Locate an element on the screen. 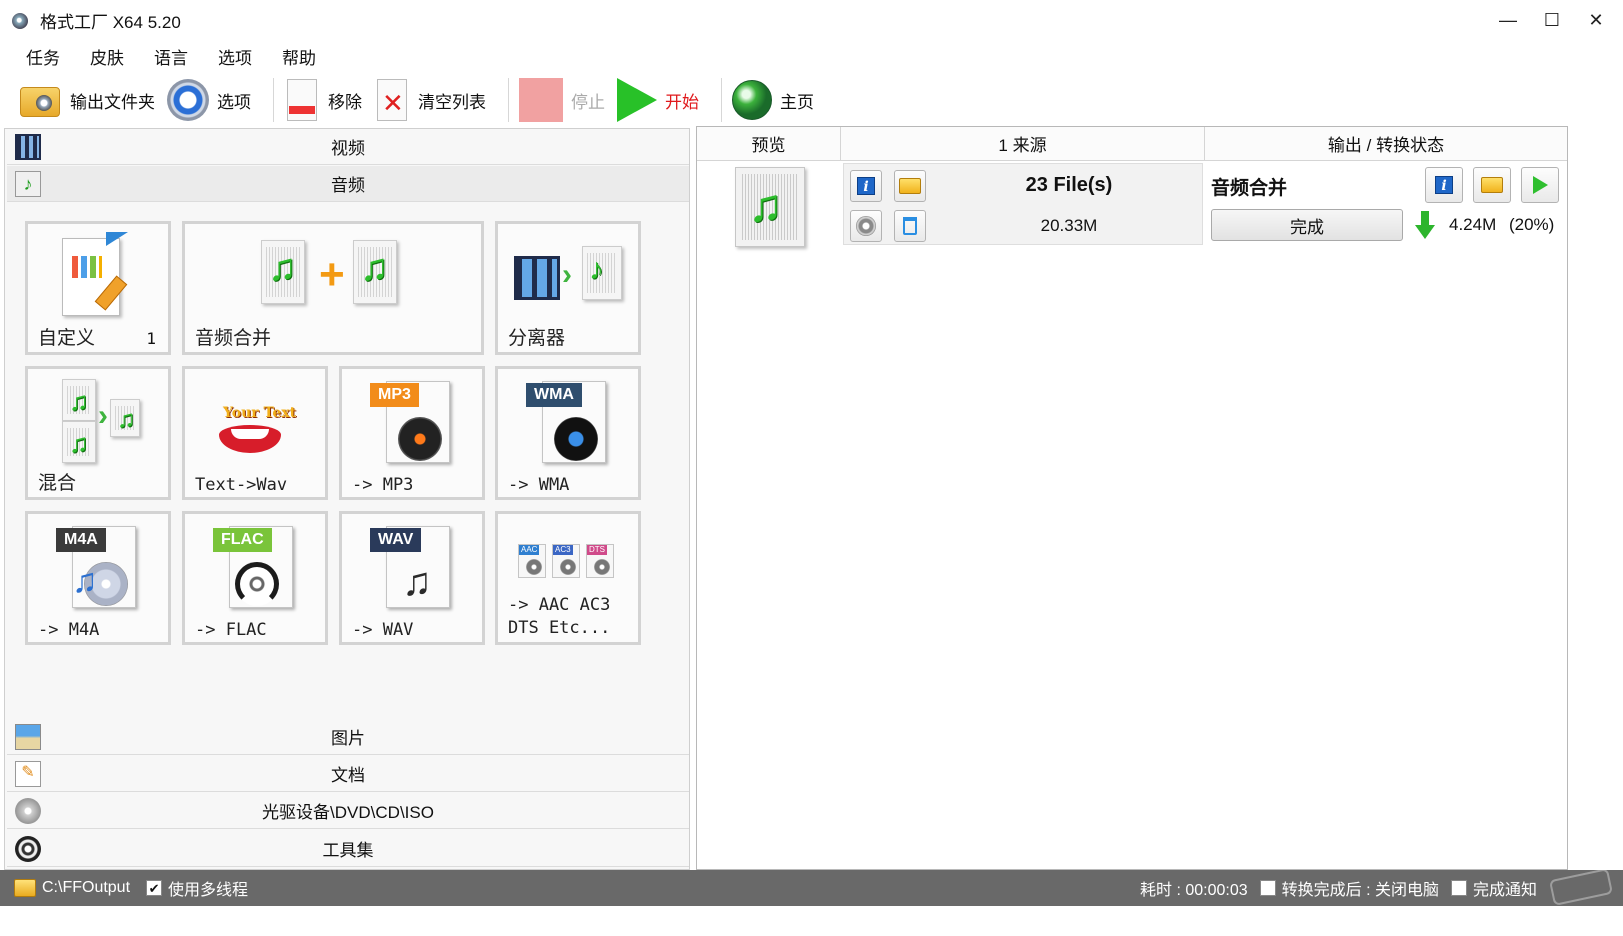  home-button: 主页 is located at coordinates (779, 100).